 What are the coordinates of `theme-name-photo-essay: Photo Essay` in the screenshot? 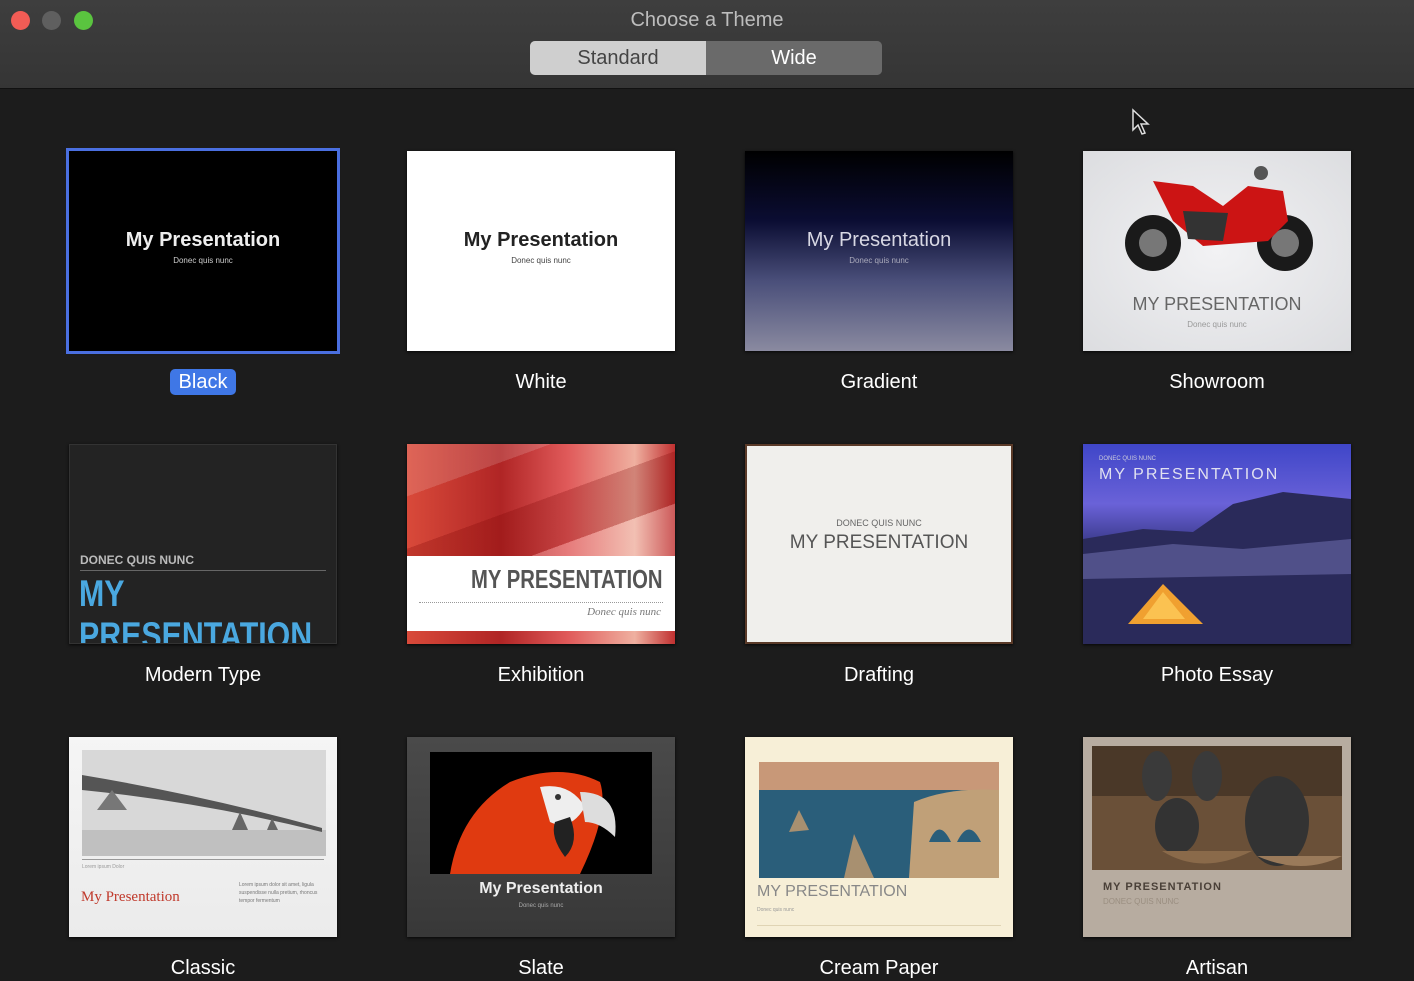 It's located at (1217, 675).